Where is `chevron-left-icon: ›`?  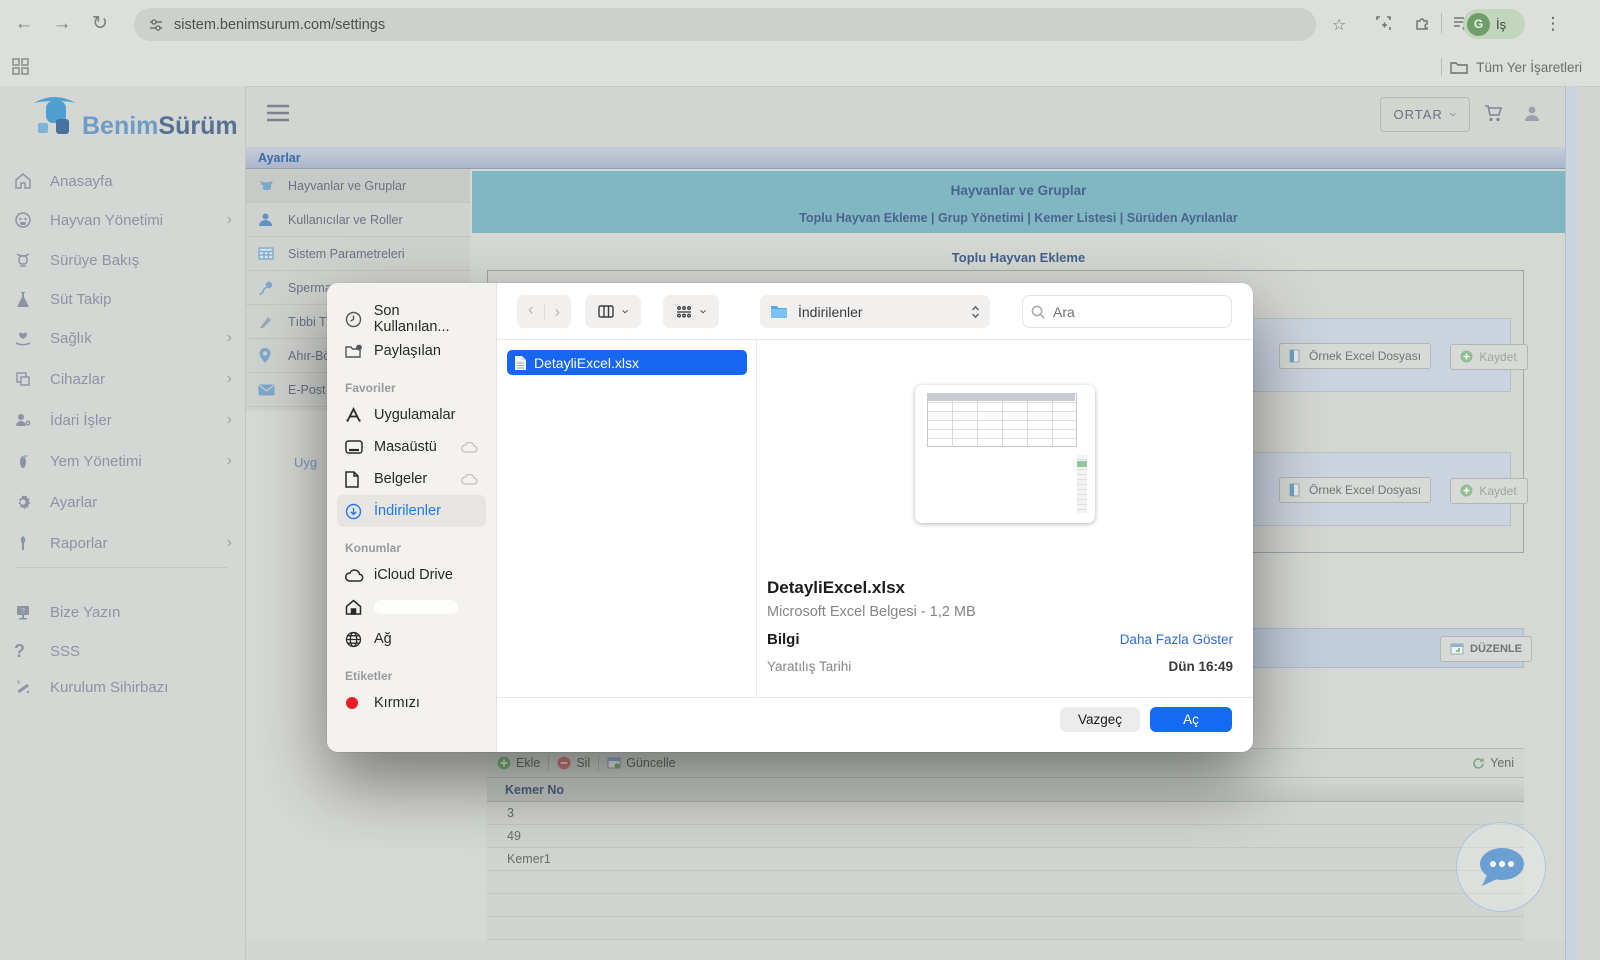 chevron-left-icon: › is located at coordinates (531, 311).